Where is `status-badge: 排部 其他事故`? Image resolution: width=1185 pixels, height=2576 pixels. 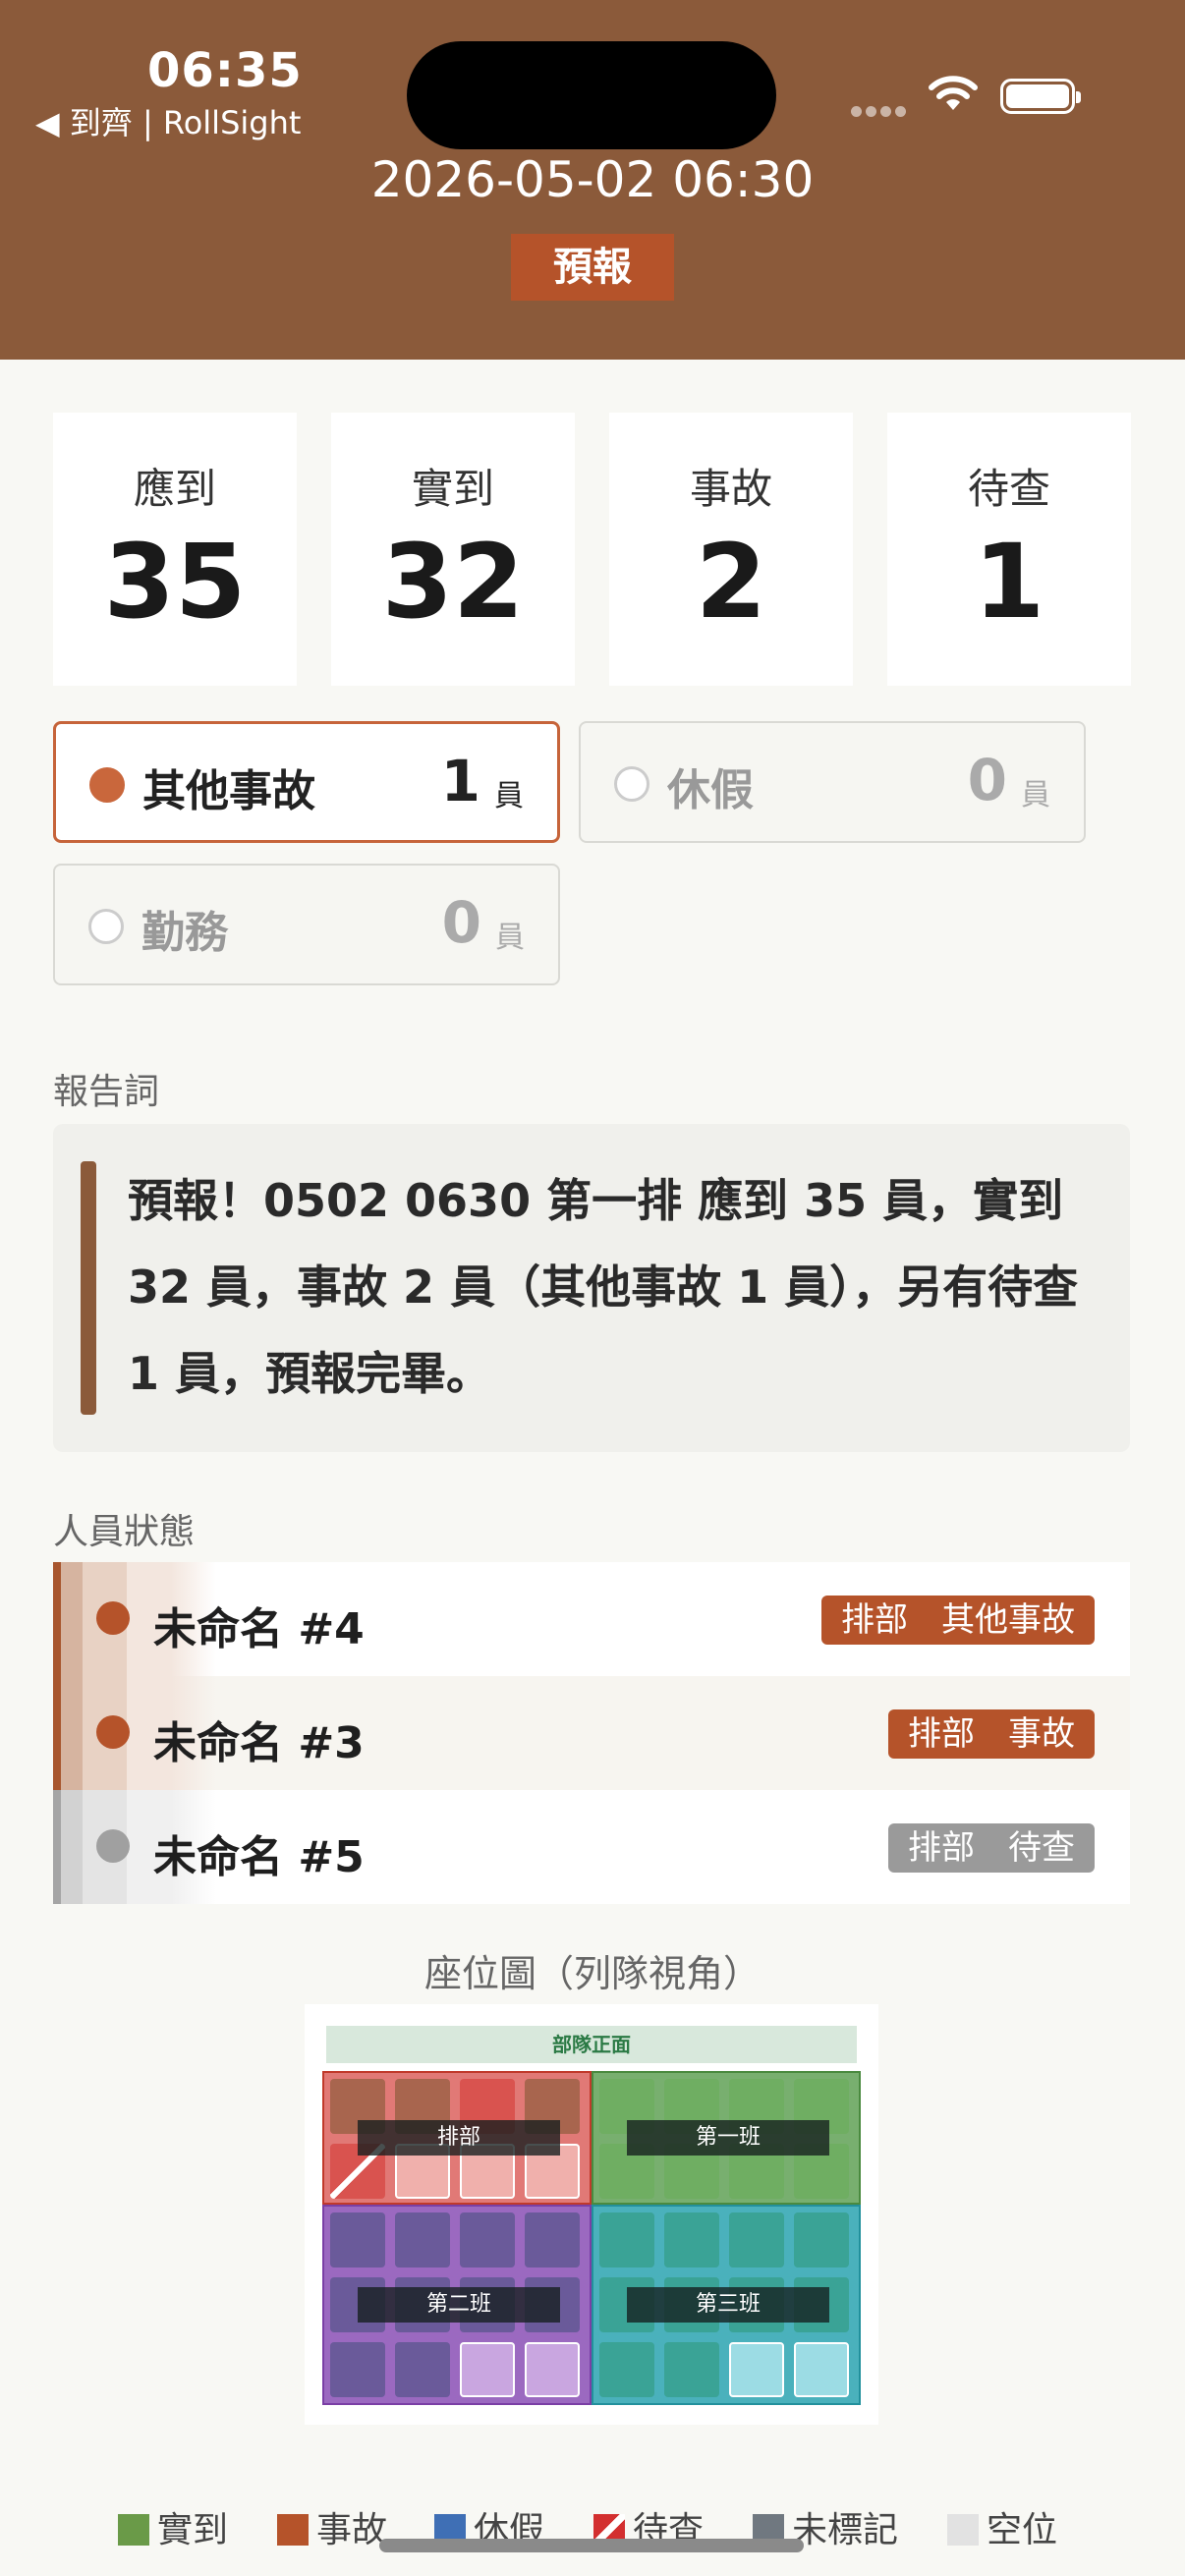
status-badge: 排部 其他事故 is located at coordinates (958, 1620).